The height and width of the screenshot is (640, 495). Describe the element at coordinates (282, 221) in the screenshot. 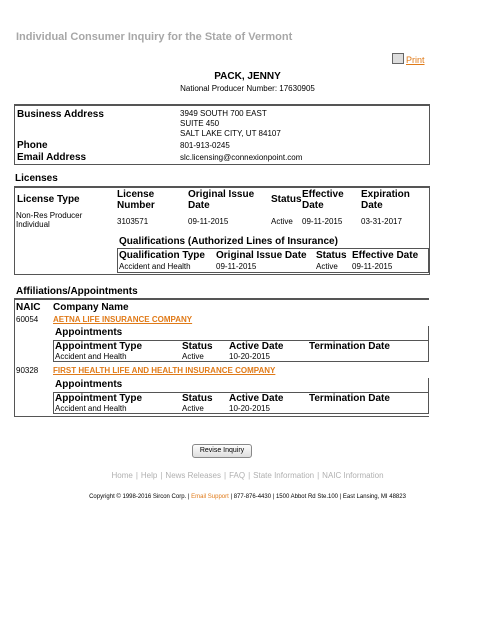

I see `status-value: Active` at that location.